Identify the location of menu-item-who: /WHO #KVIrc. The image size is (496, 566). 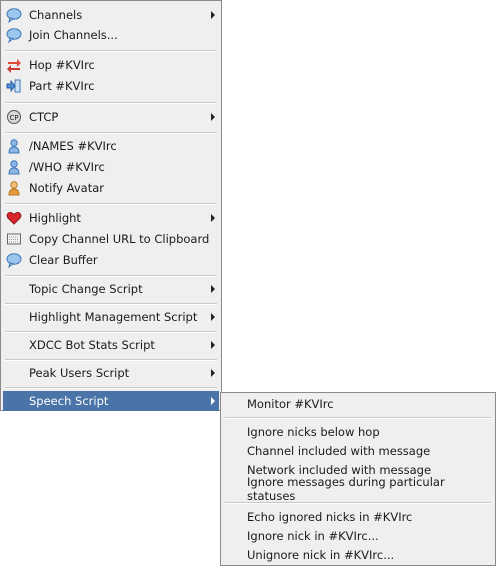
(111, 167).